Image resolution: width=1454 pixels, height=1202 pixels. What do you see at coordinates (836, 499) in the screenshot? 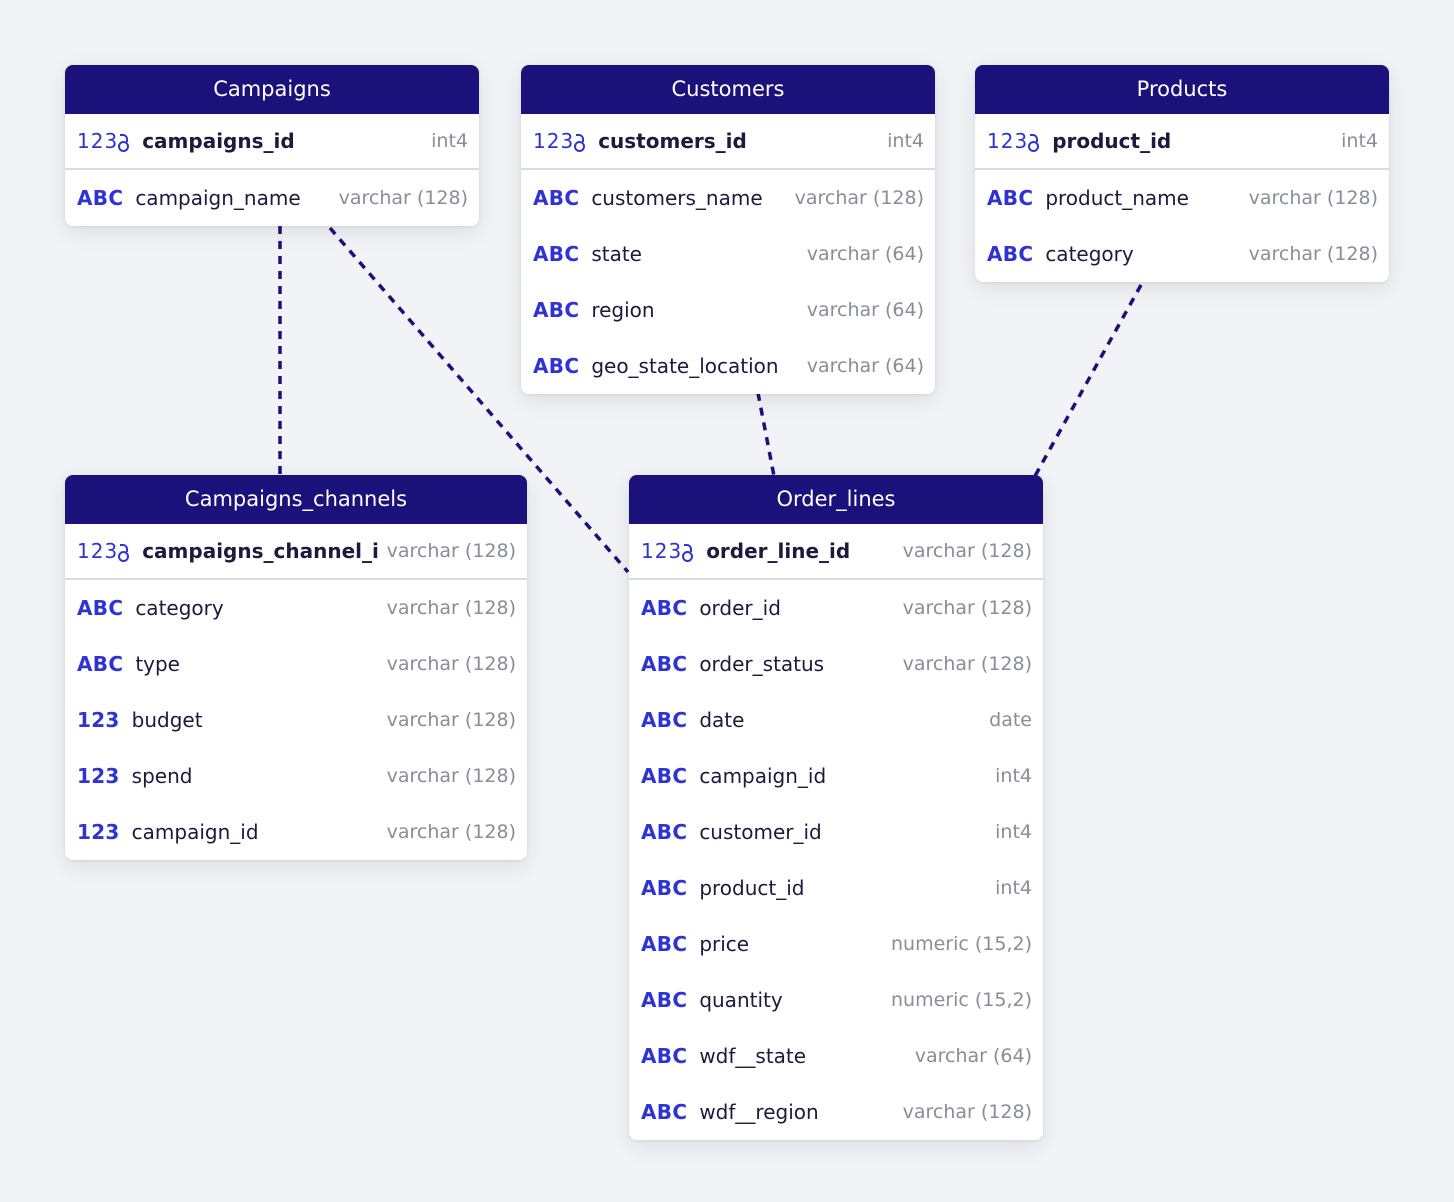
I see `table-title: Order_lines` at bounding box center [836, 499].